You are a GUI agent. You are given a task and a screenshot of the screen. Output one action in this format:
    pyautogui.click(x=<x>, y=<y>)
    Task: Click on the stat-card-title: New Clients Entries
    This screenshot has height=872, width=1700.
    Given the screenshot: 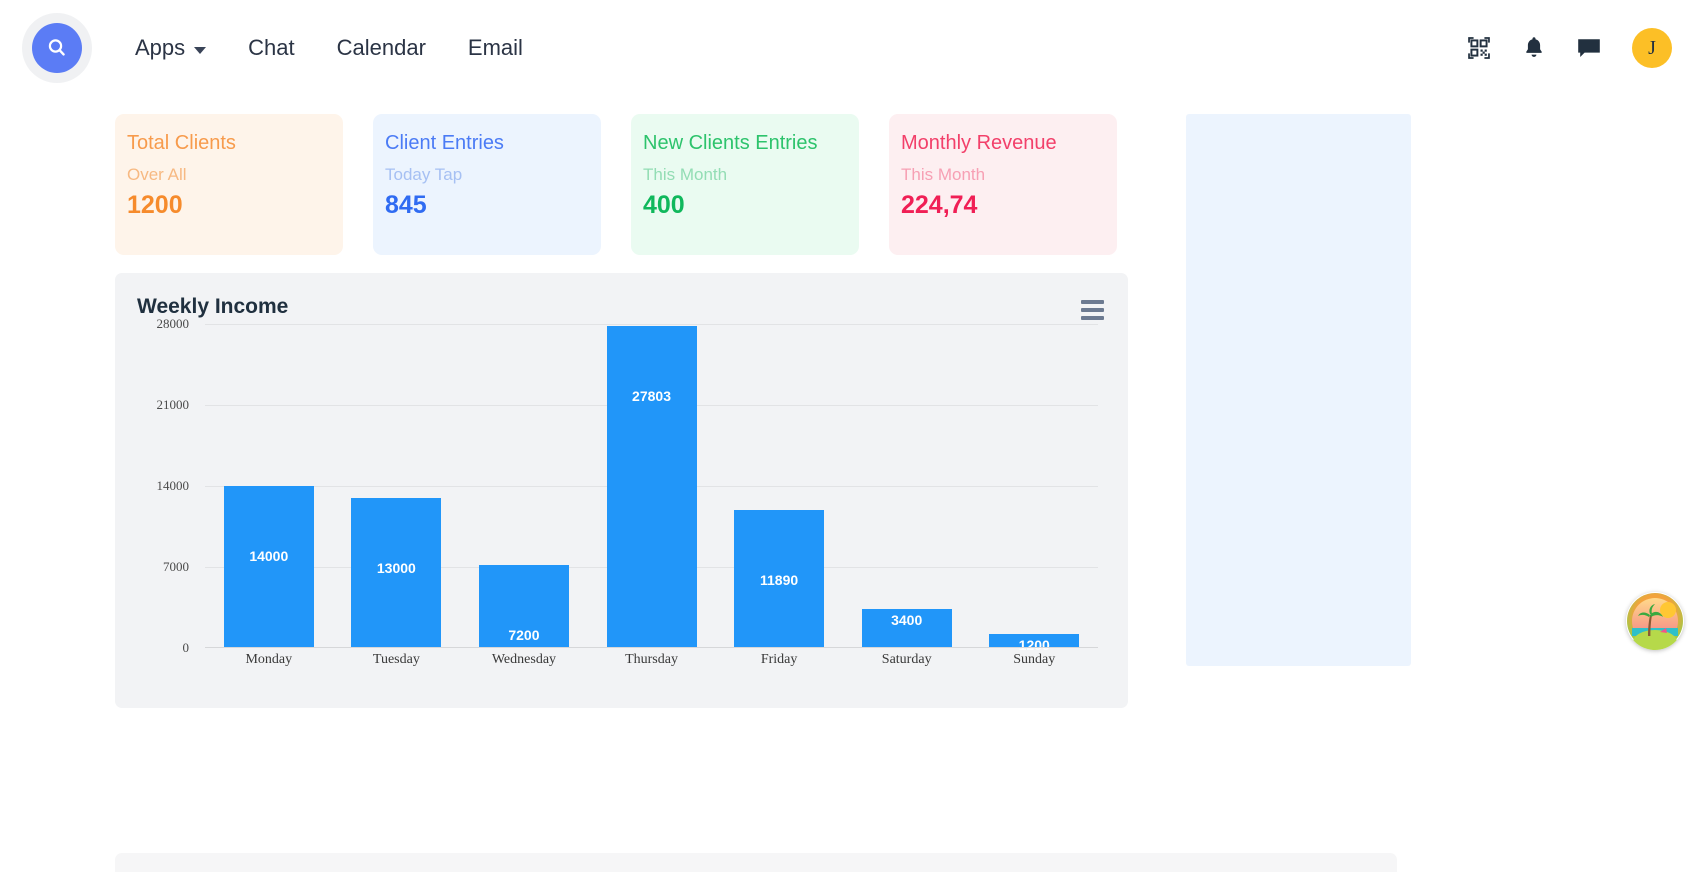 What is the action you would take?
    pyautogui.click(x=730, y=143)
    